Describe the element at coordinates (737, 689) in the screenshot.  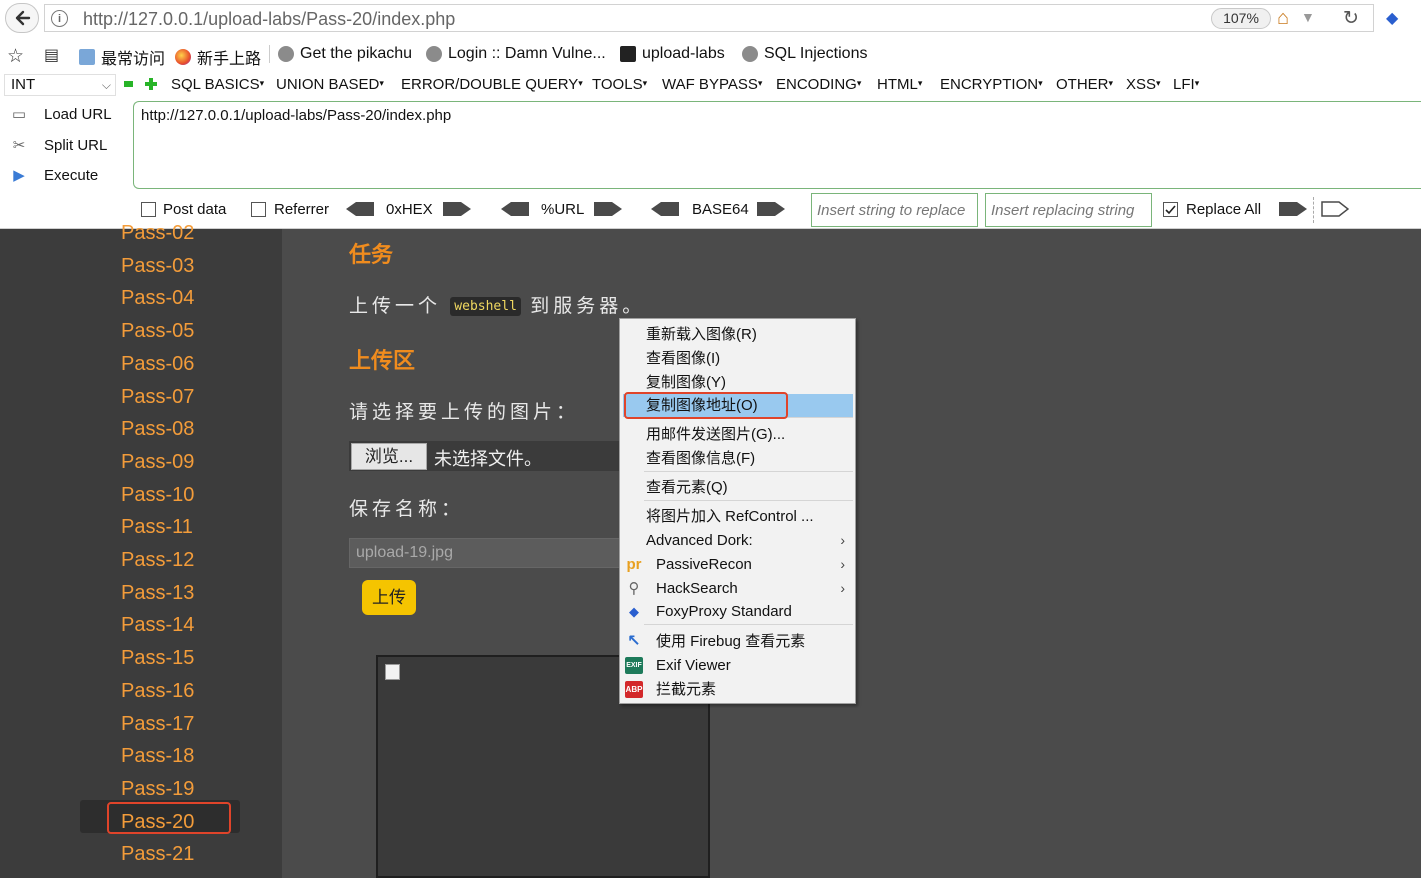
I see `context-menu-item: ABP 拦截元素` at that location.